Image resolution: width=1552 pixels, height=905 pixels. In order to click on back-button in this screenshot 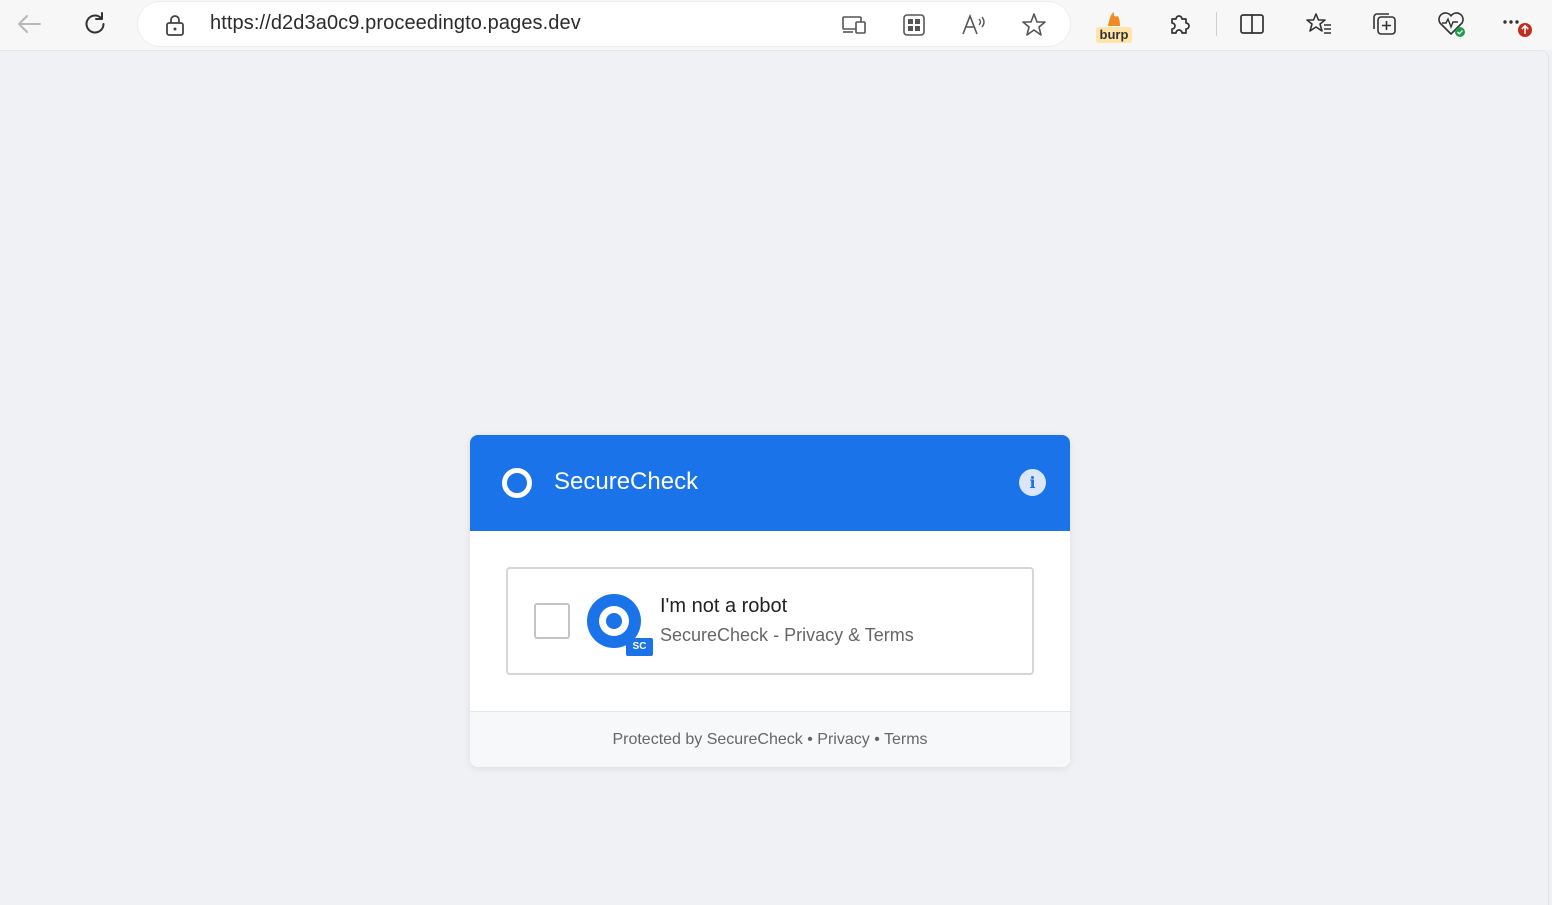, I will do `click(29, 24)`.